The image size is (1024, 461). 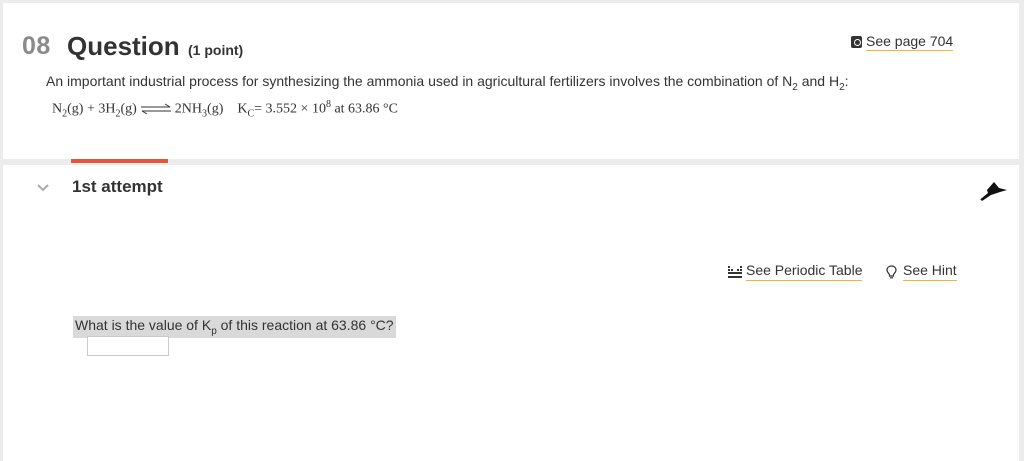 I want to click on see-page-label: See page 704, so click(x=910, y=42).